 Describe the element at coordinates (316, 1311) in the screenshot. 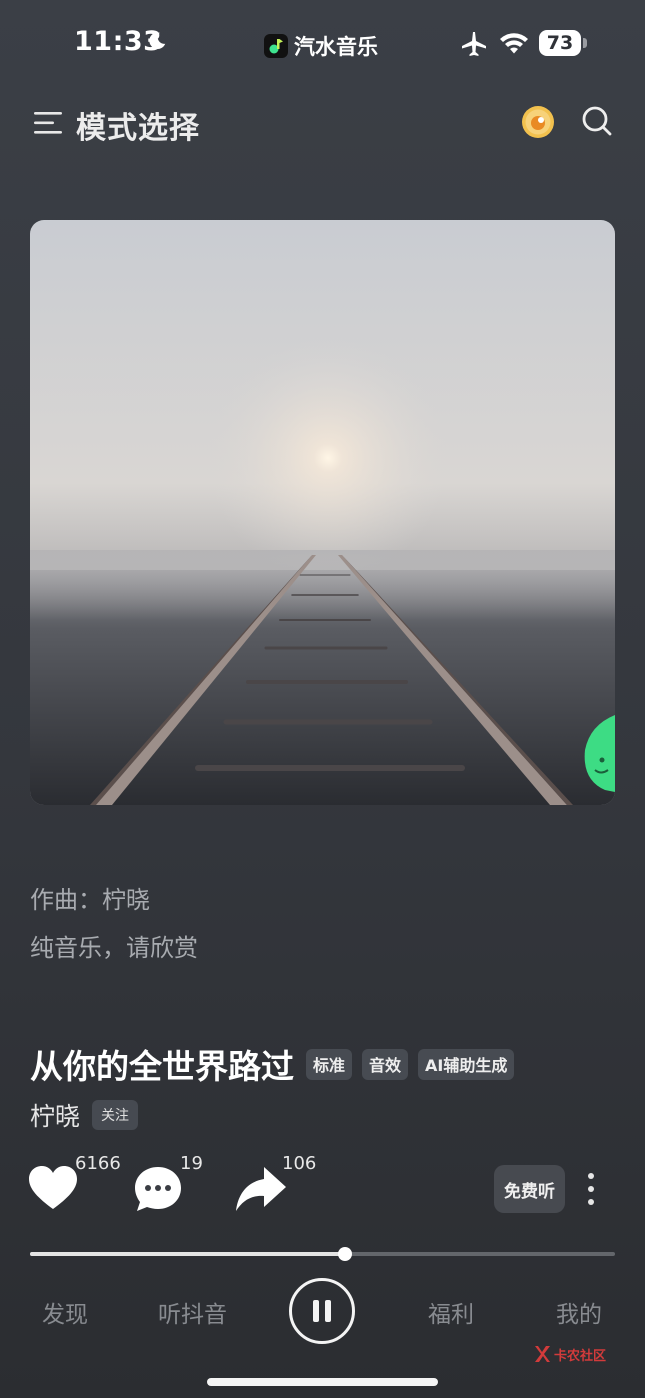

I see `pause-icon-bar-left` at that location.